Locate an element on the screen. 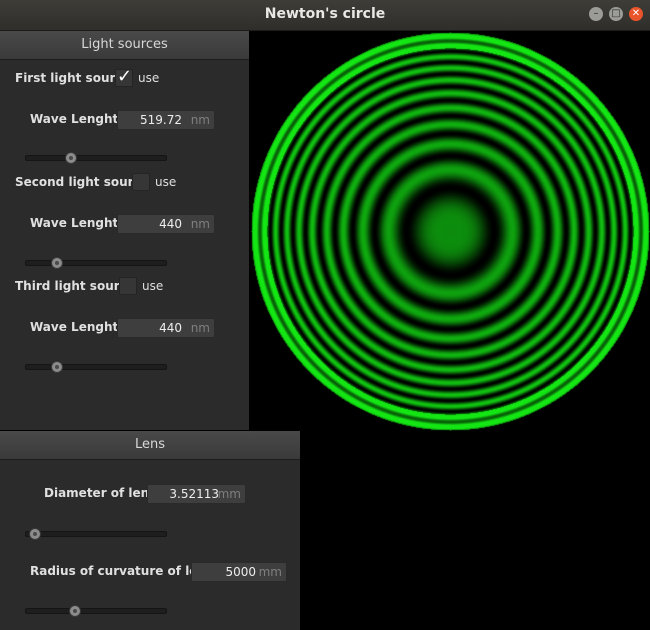  diameter-slider-thumb is located at coordinates (34, 534).